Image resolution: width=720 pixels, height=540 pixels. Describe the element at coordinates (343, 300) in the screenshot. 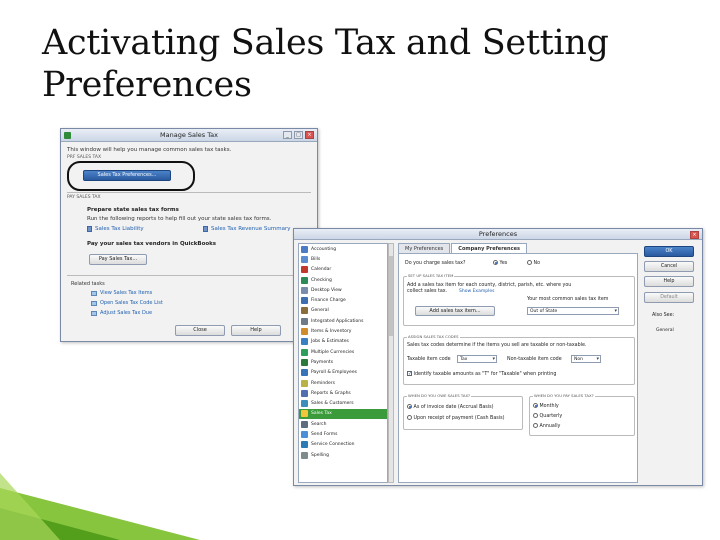

I see `category-item: Finance Charge` at that location.